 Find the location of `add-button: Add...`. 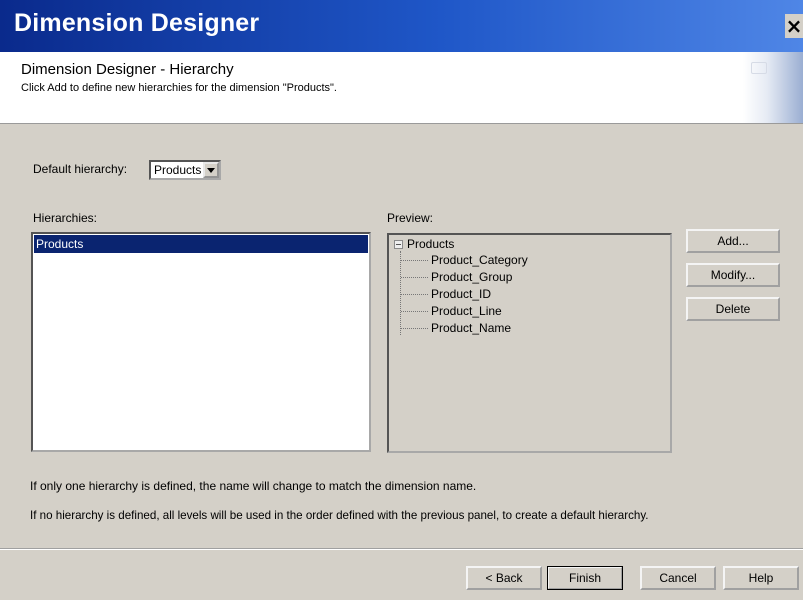

add-button: Add... is located at coordinates (733, 241).